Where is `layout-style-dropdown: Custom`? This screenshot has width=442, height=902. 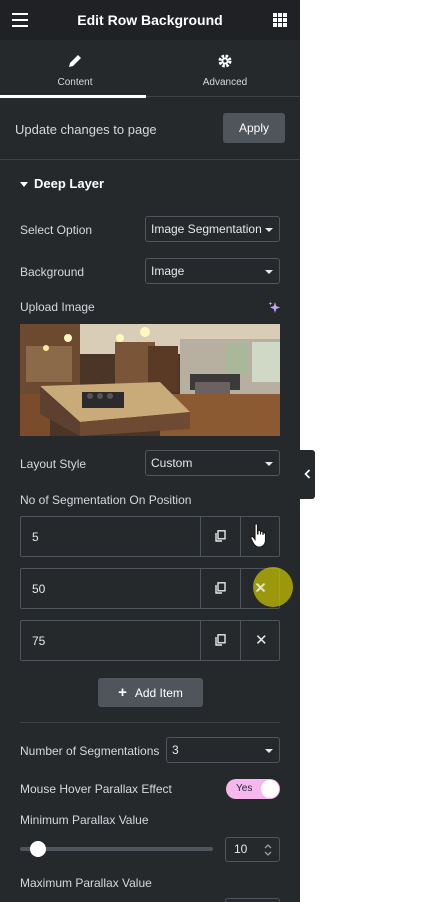
layout-style-dropdown: Custom is located at coordinates (212, 463).